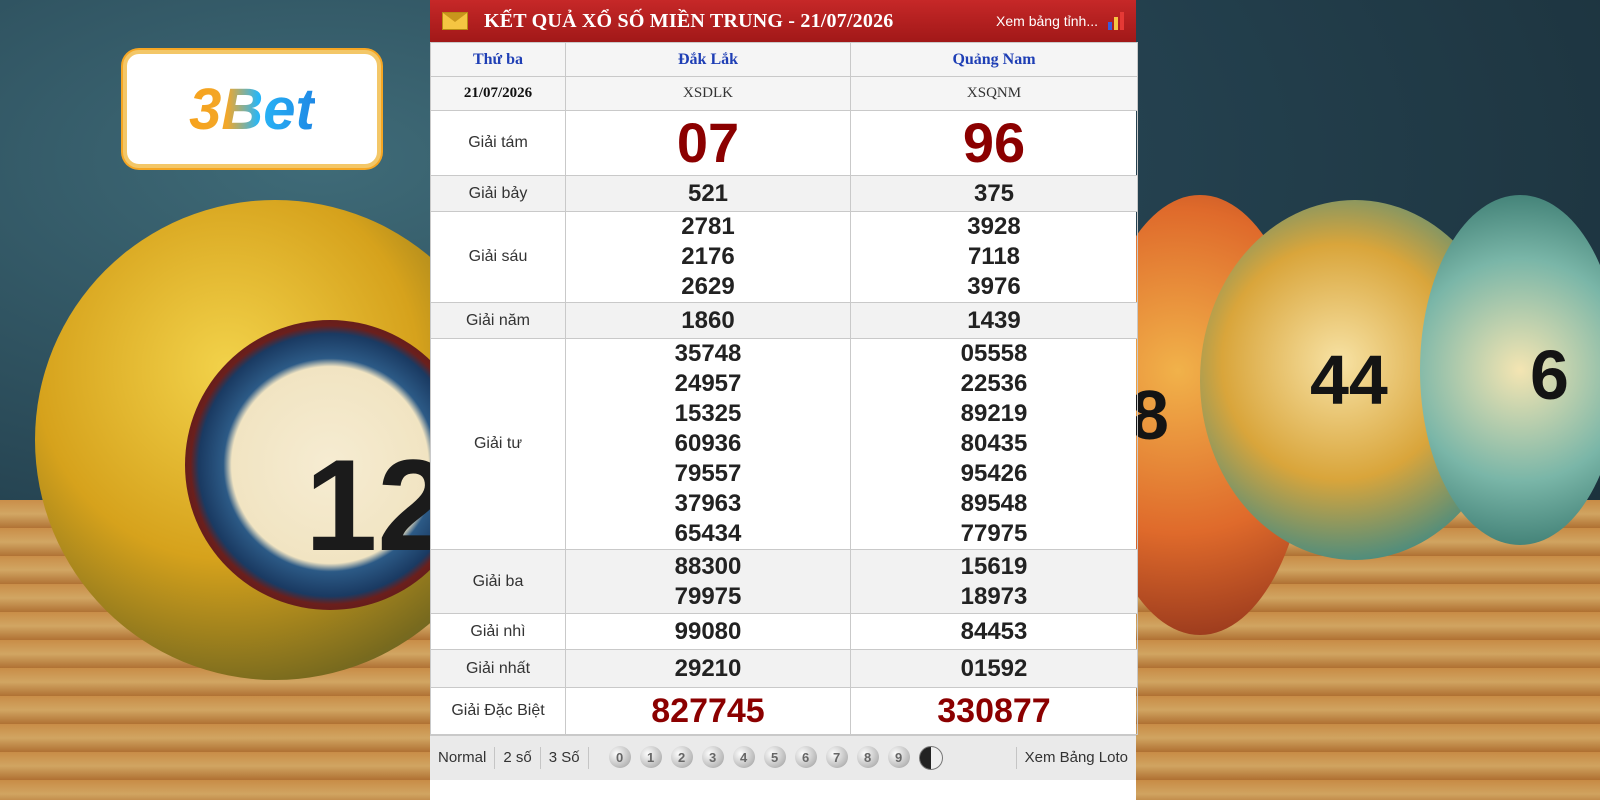  I want to click on prize-value: 99080, so click(708, 631).